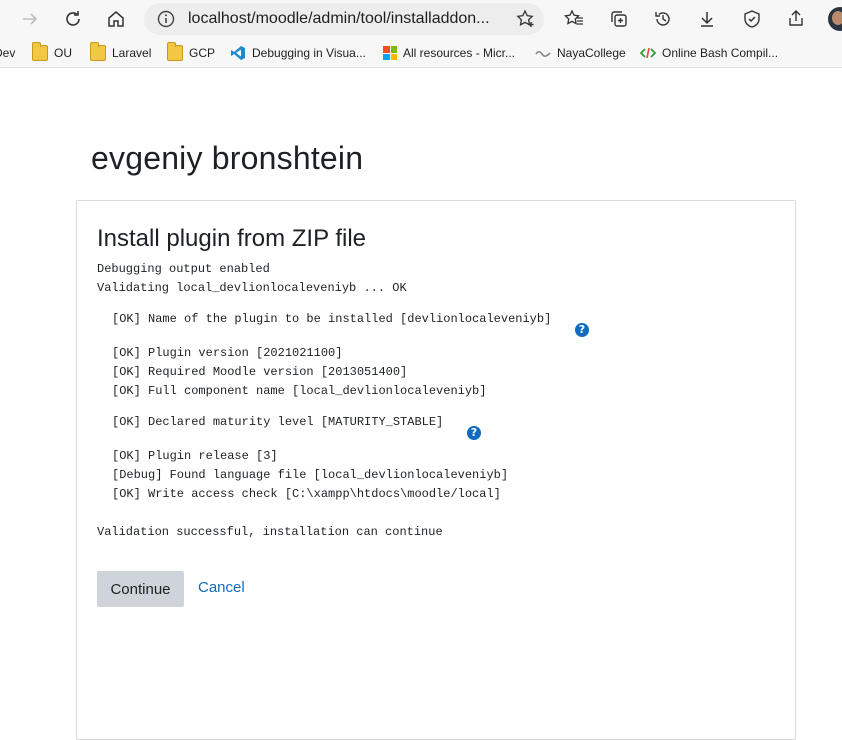 The height and width of the screenshot is (740, 842). What do you see at coordinates (238, 53) in the screenshot?
I see `vscode-icon` at bounding box center [238, 53].